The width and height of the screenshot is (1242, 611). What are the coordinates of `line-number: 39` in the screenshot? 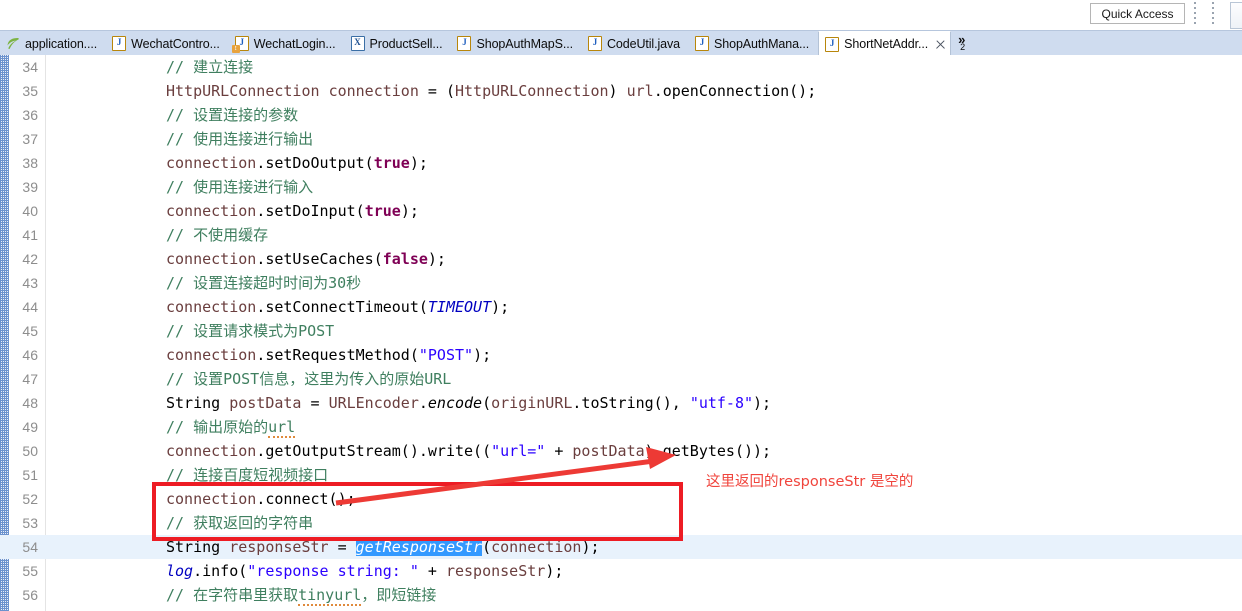 It's located at (30, 187).